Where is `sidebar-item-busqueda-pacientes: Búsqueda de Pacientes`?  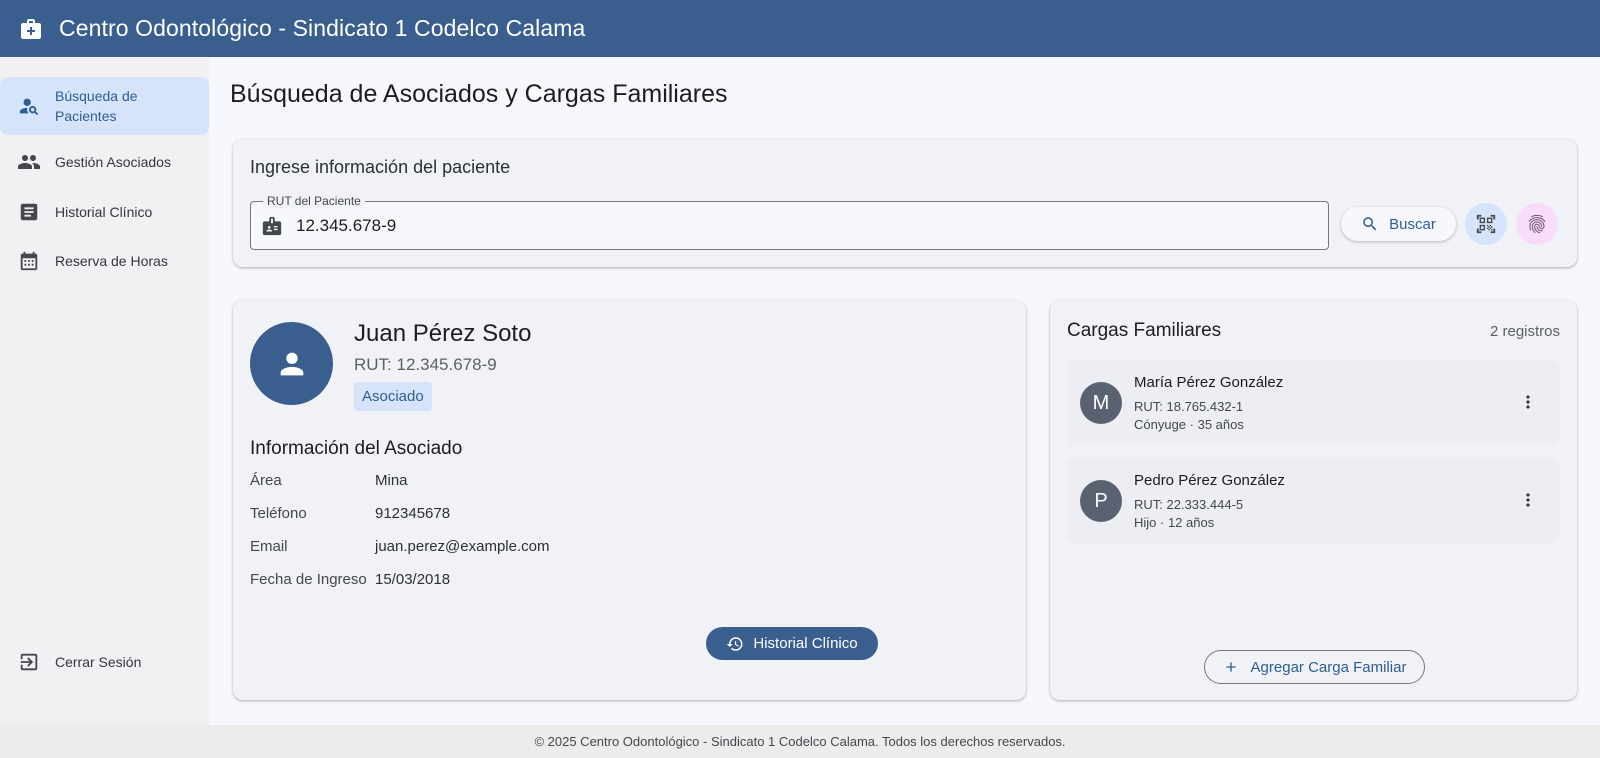 sidebar-item-busqueda-pacientes: Búsqueda de Pacientes is located at coordinates (104, 106).